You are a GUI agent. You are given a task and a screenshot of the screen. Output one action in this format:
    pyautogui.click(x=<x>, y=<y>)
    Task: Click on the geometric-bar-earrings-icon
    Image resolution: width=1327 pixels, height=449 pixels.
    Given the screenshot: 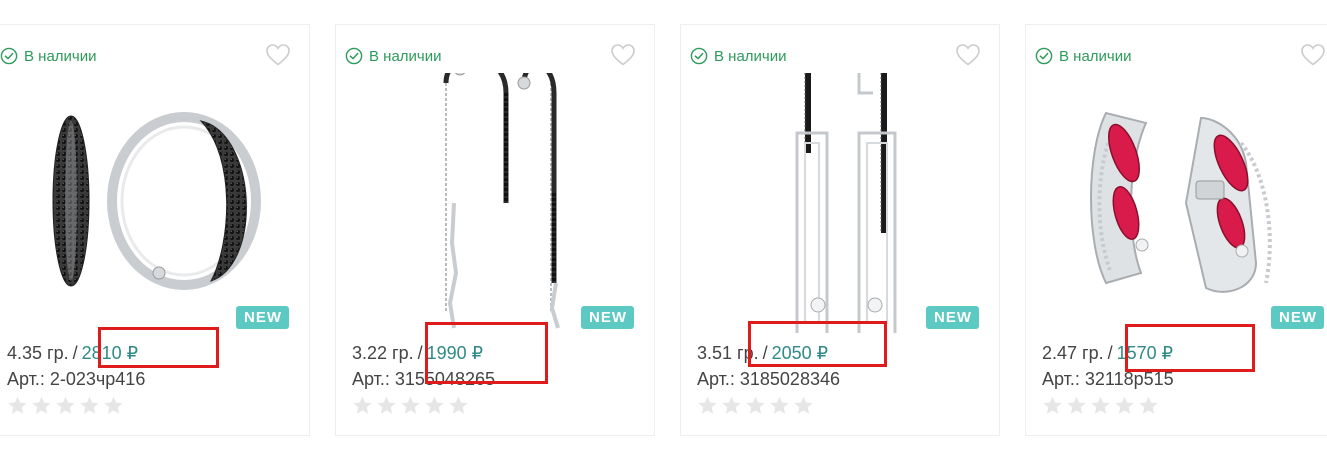 What is the action you would take?
    pyautogui.click(x=846, y=203)
    